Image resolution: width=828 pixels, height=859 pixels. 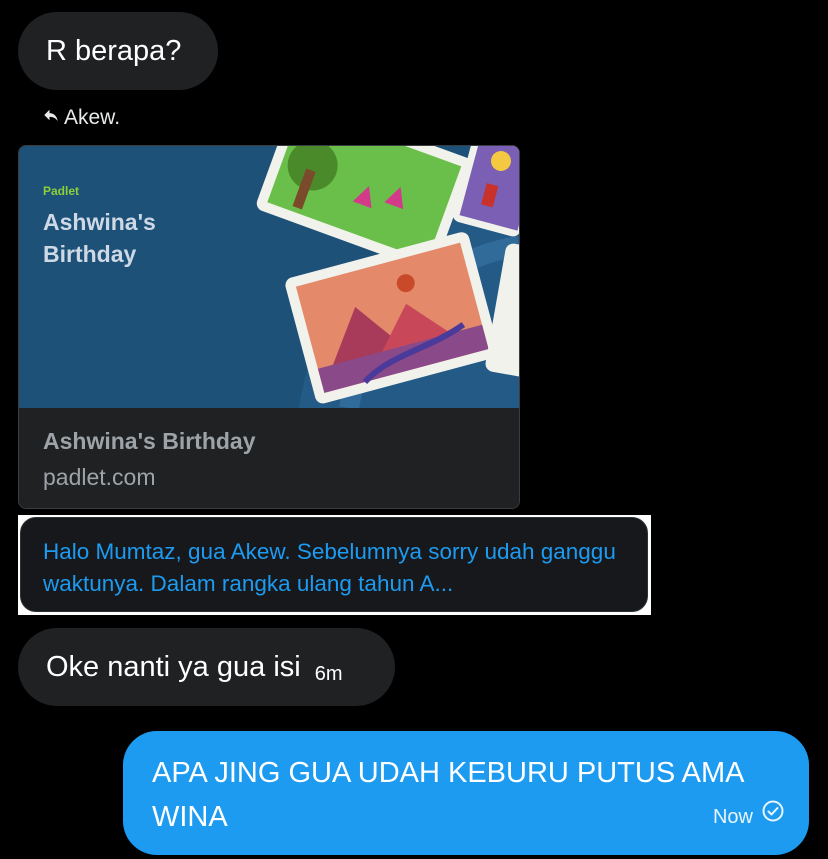 I want to click on check-circle-icon, so click(x=773, y=817).